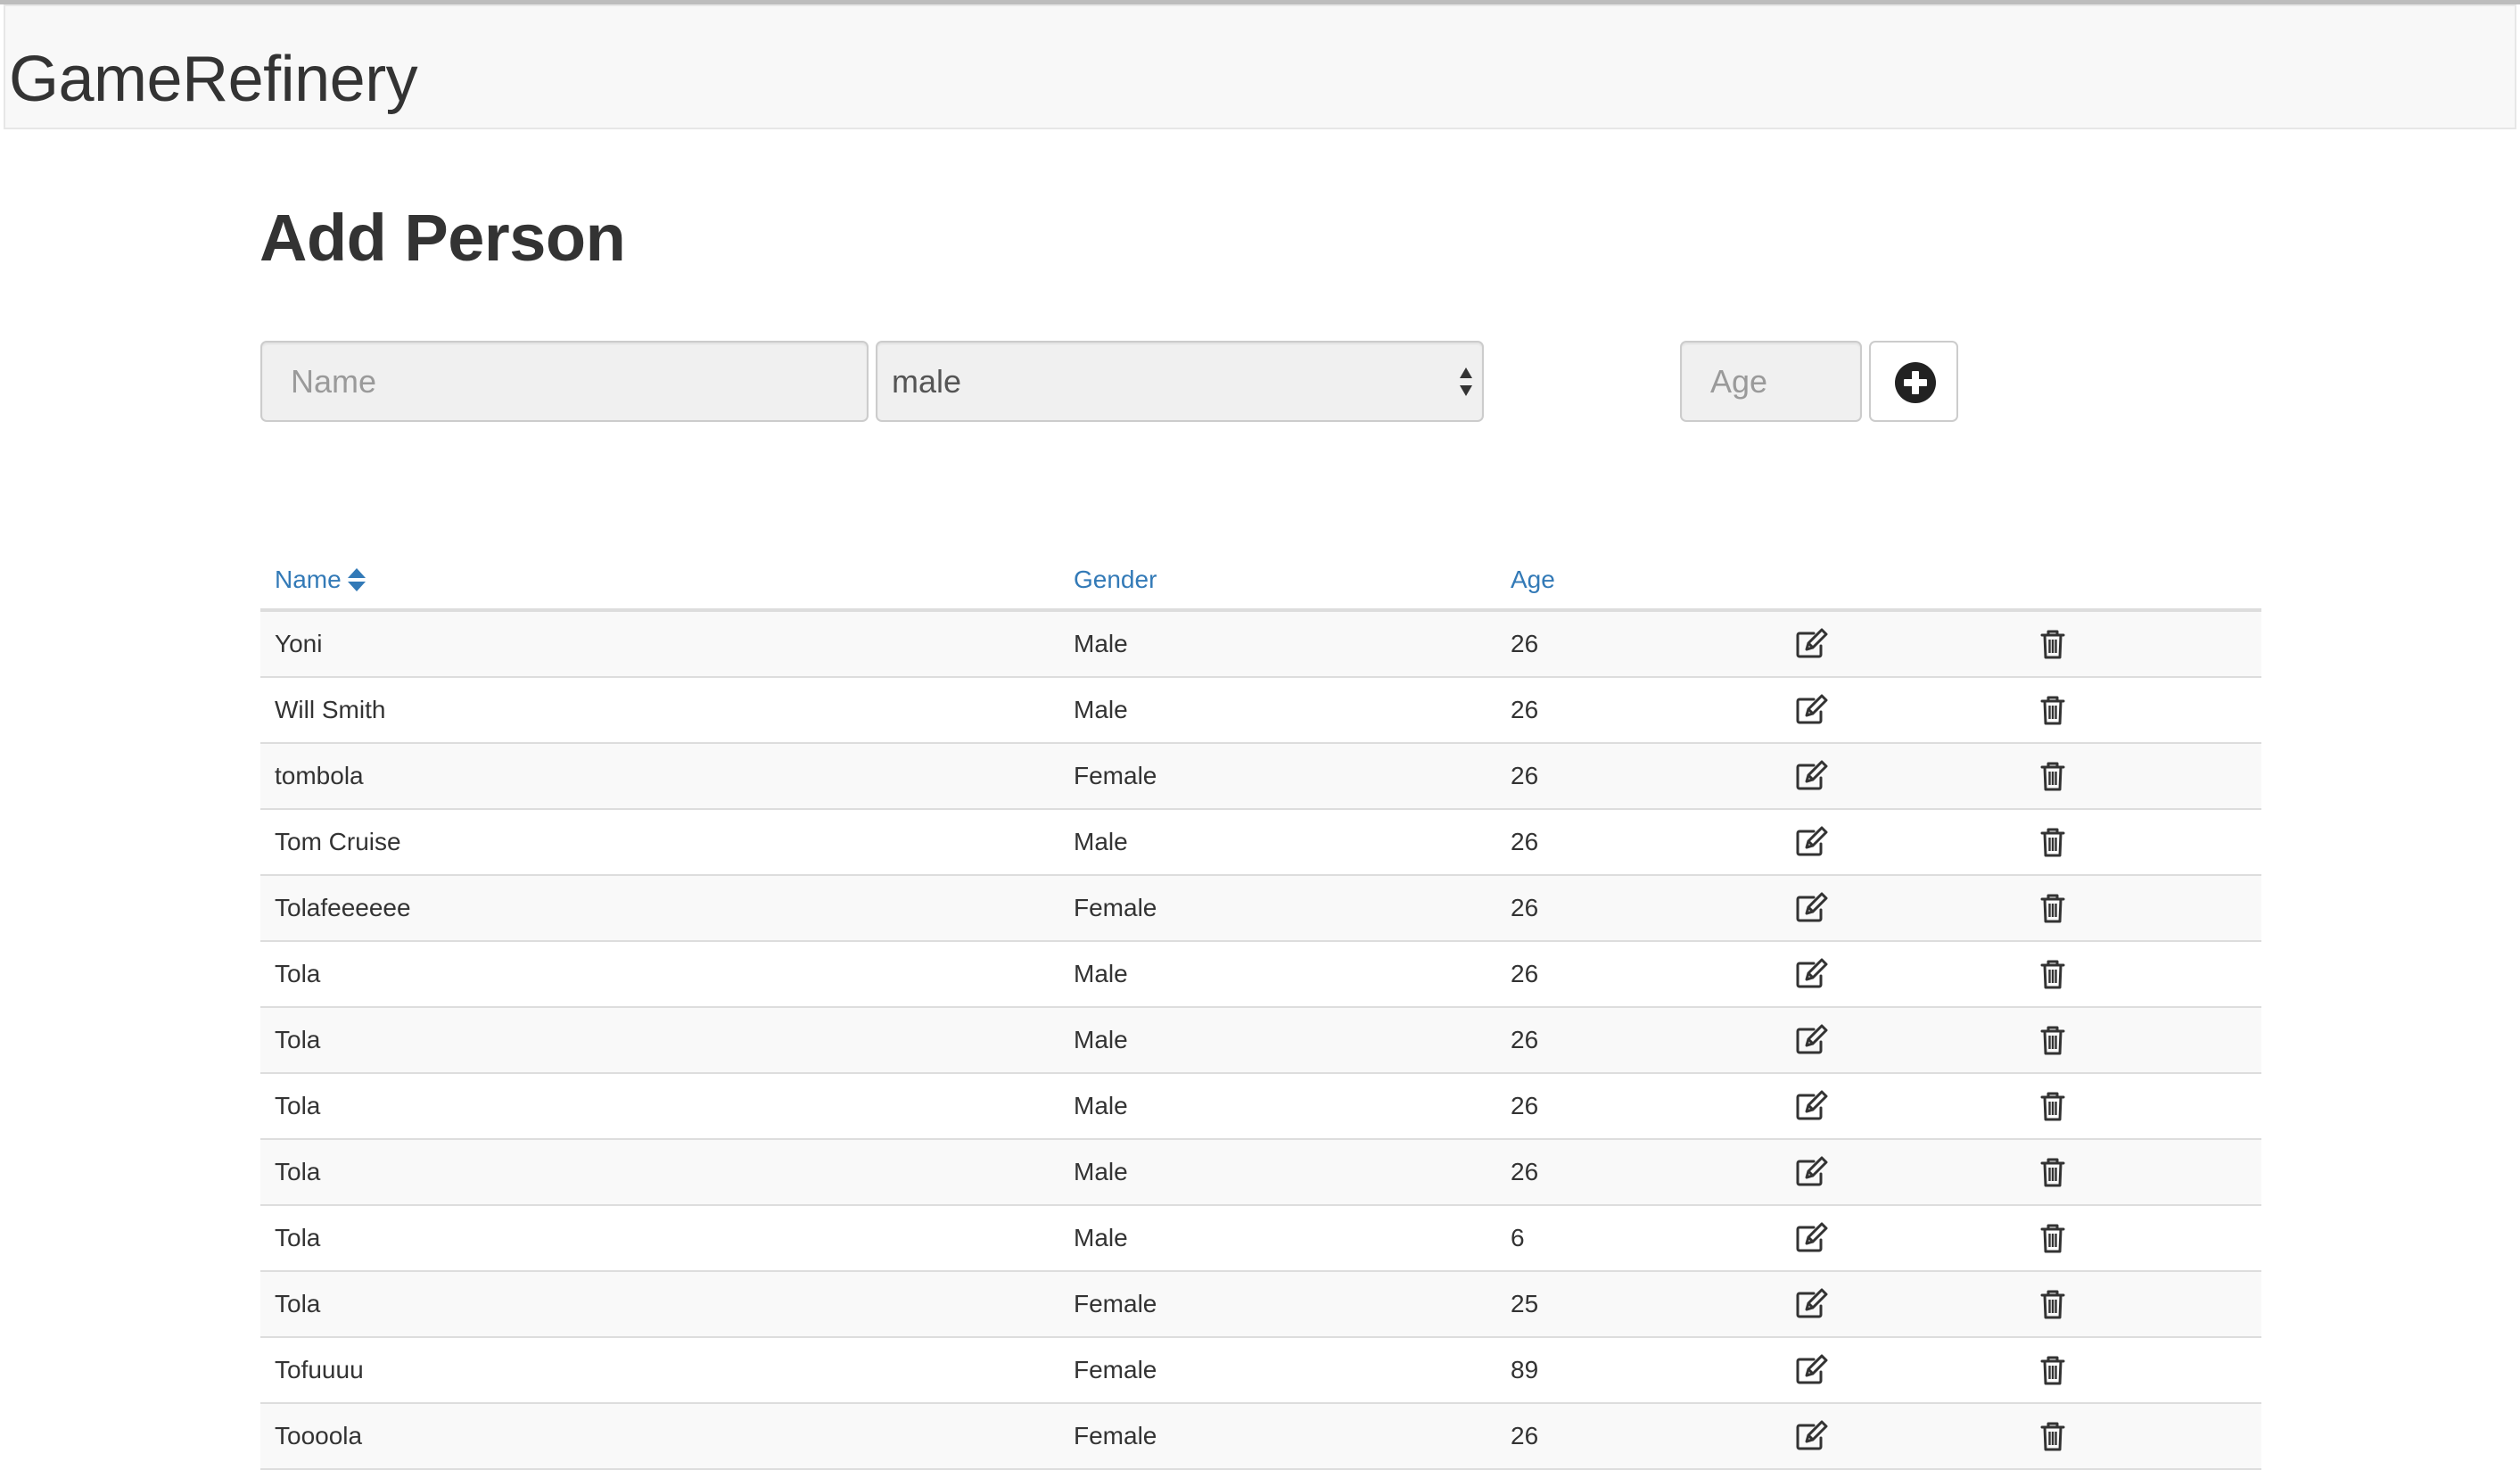  I want to click on table-row: Tola Female 25, so click(1260, 1305).